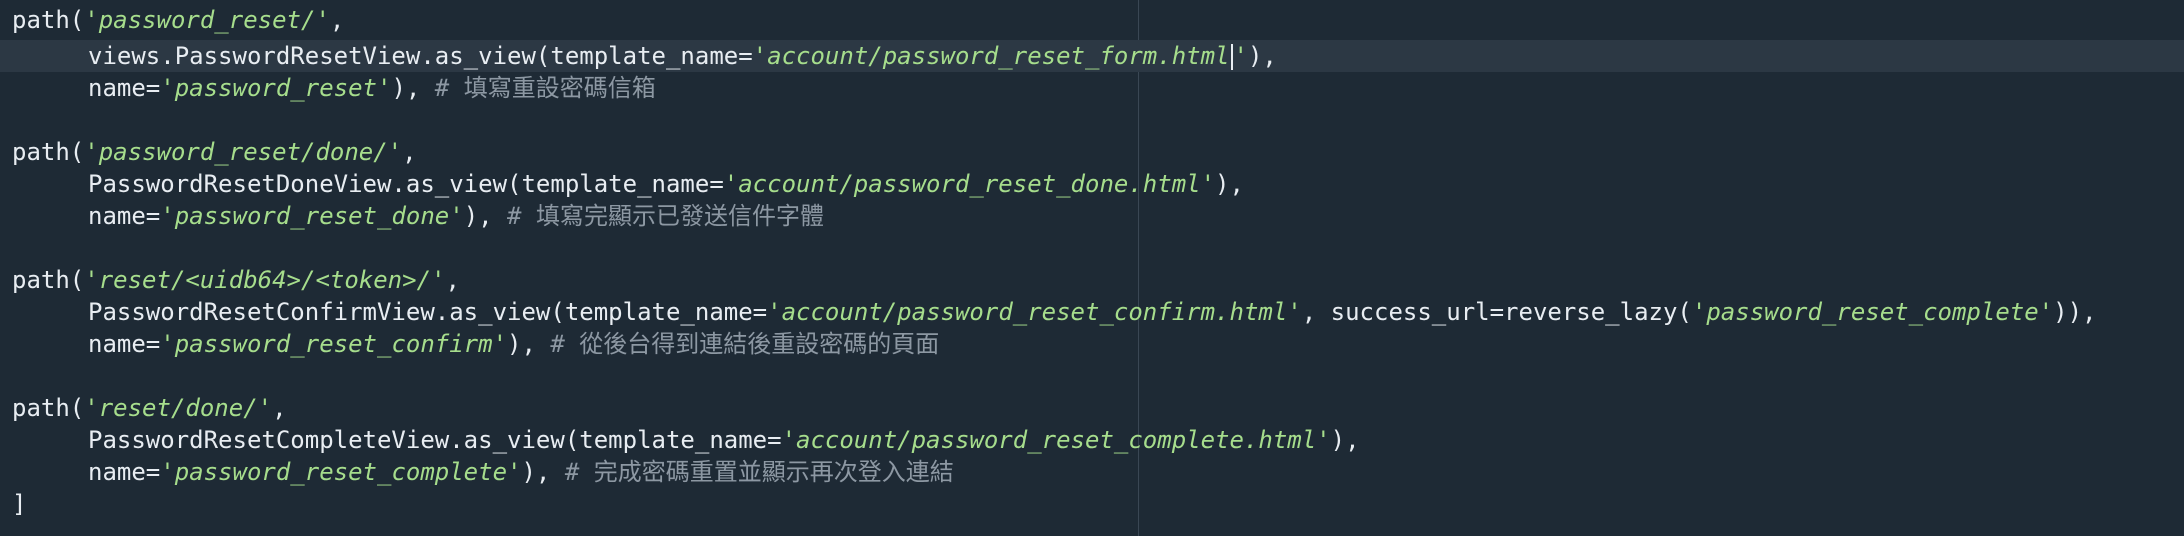 The image size is (2184, 536). Describe the element at coordinates (1092, 152) in the screenshot. I see `code-line-5: path('password_reset/done/',` at that location.